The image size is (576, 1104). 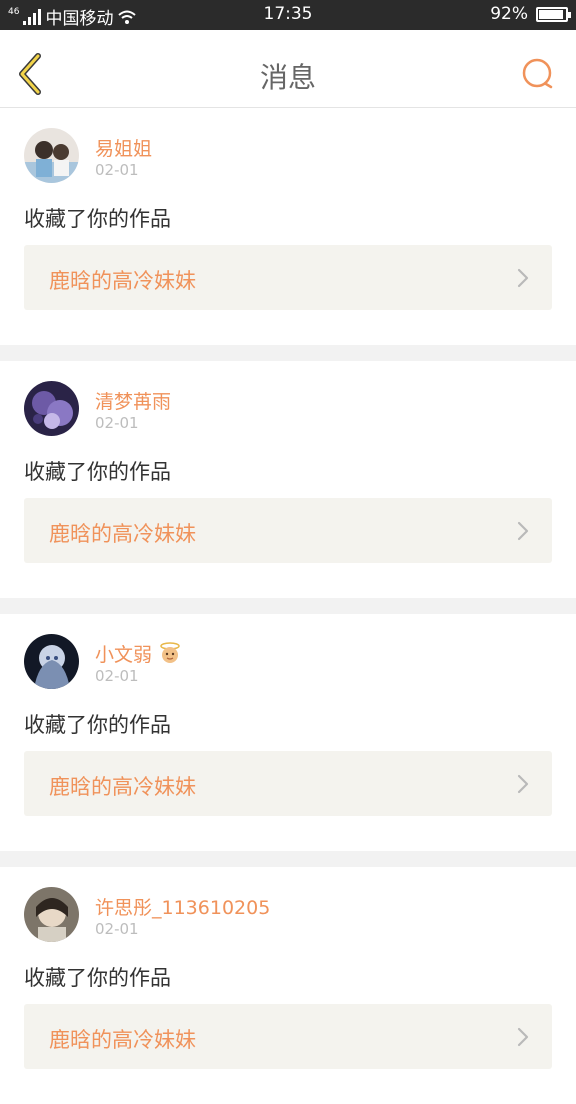 I want to click on emoji-icon, so click(x=170, y=652).